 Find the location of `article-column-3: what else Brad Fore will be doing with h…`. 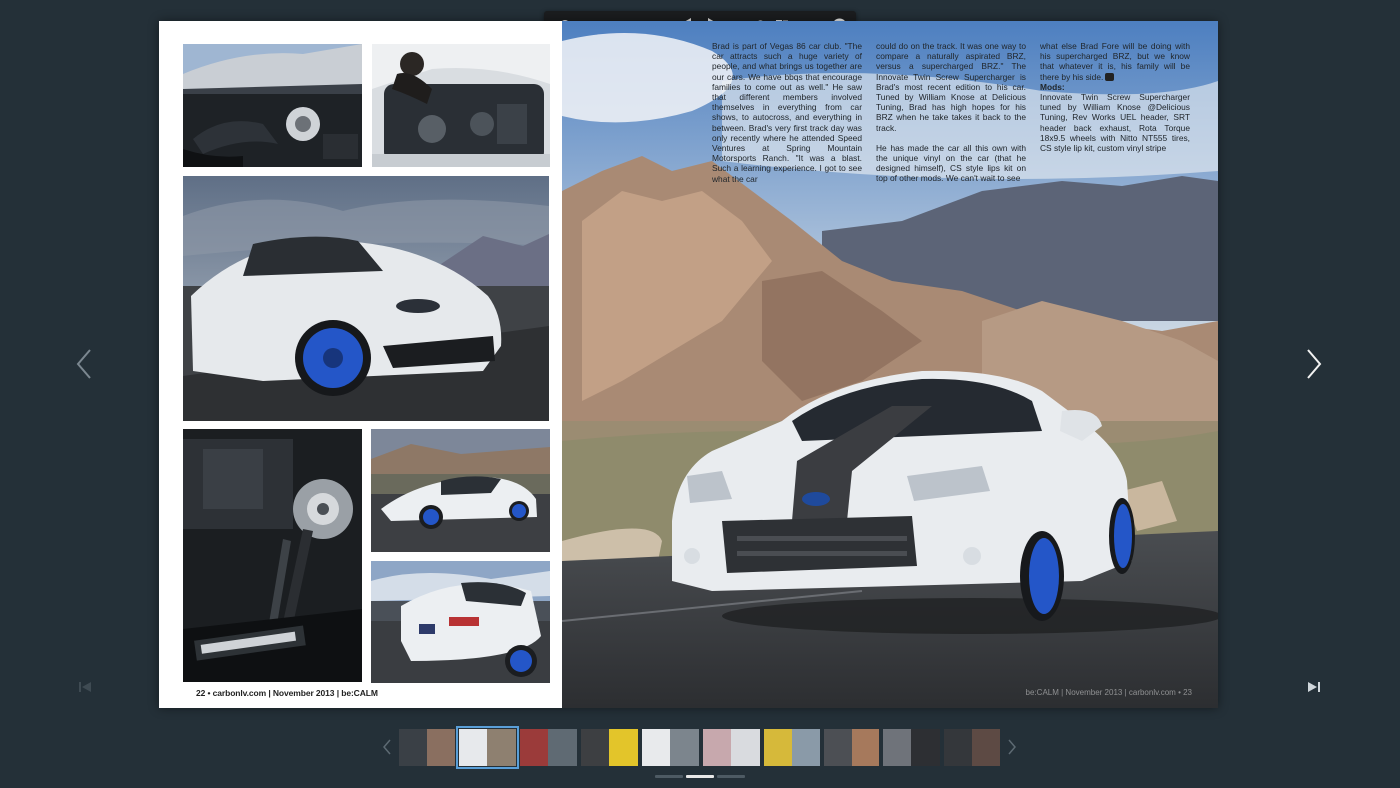

article-column-3: what else Brad Fore will be doing with h… is located at coordinates (1115, 97).